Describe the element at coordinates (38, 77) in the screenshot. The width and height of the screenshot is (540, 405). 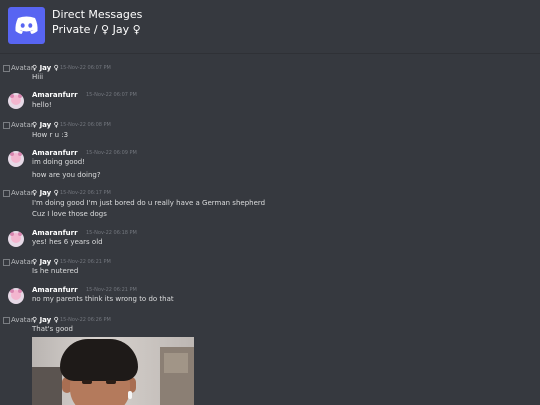
I see `message-text: Hiii` at that location.